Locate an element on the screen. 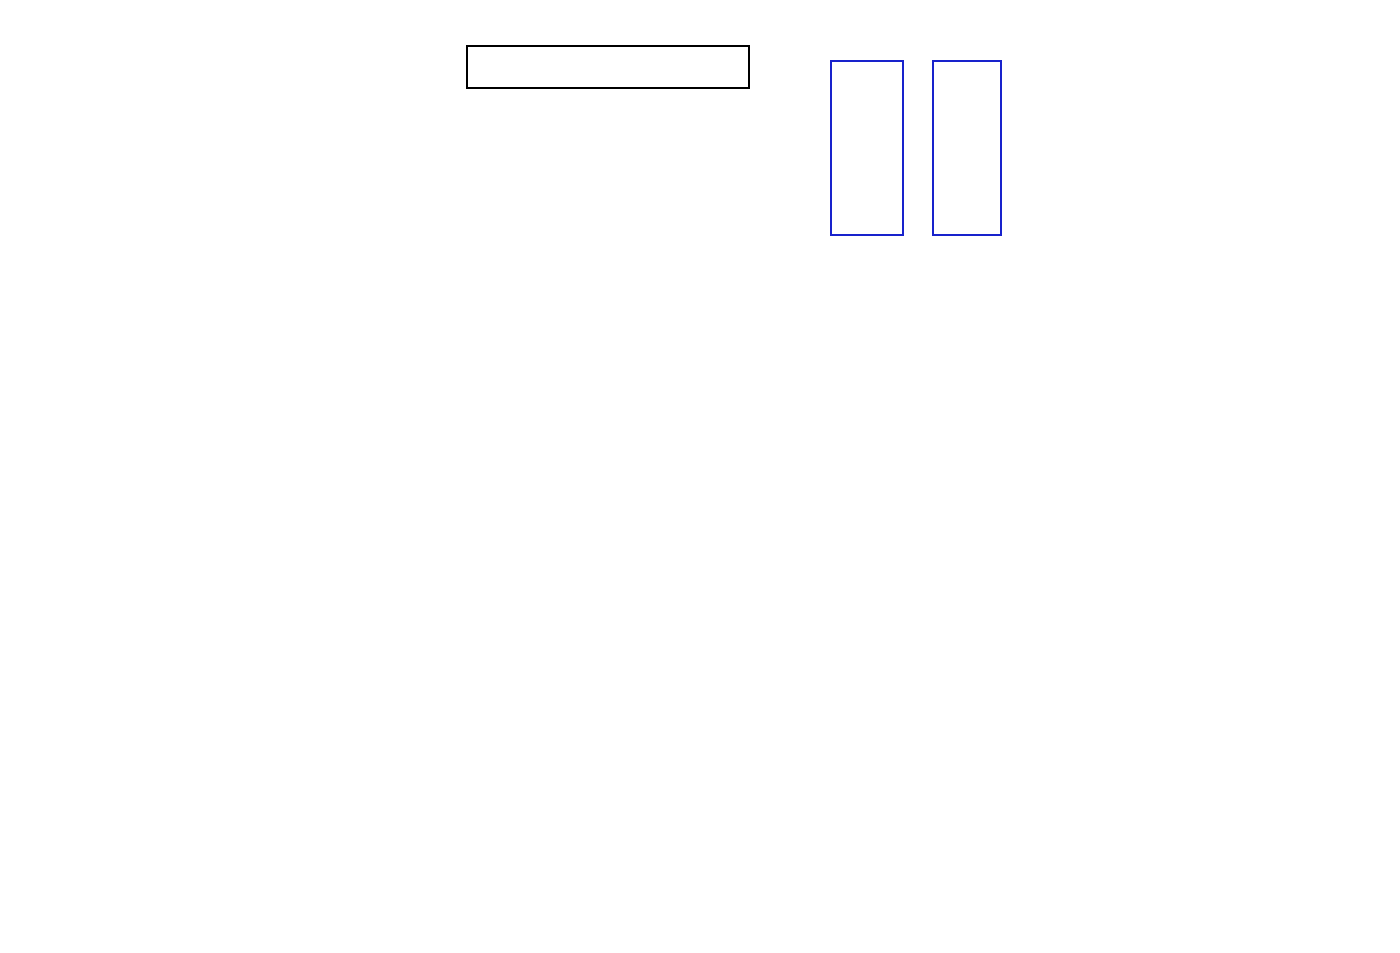  fiber-positions-map is located at coordinates (146, 604).